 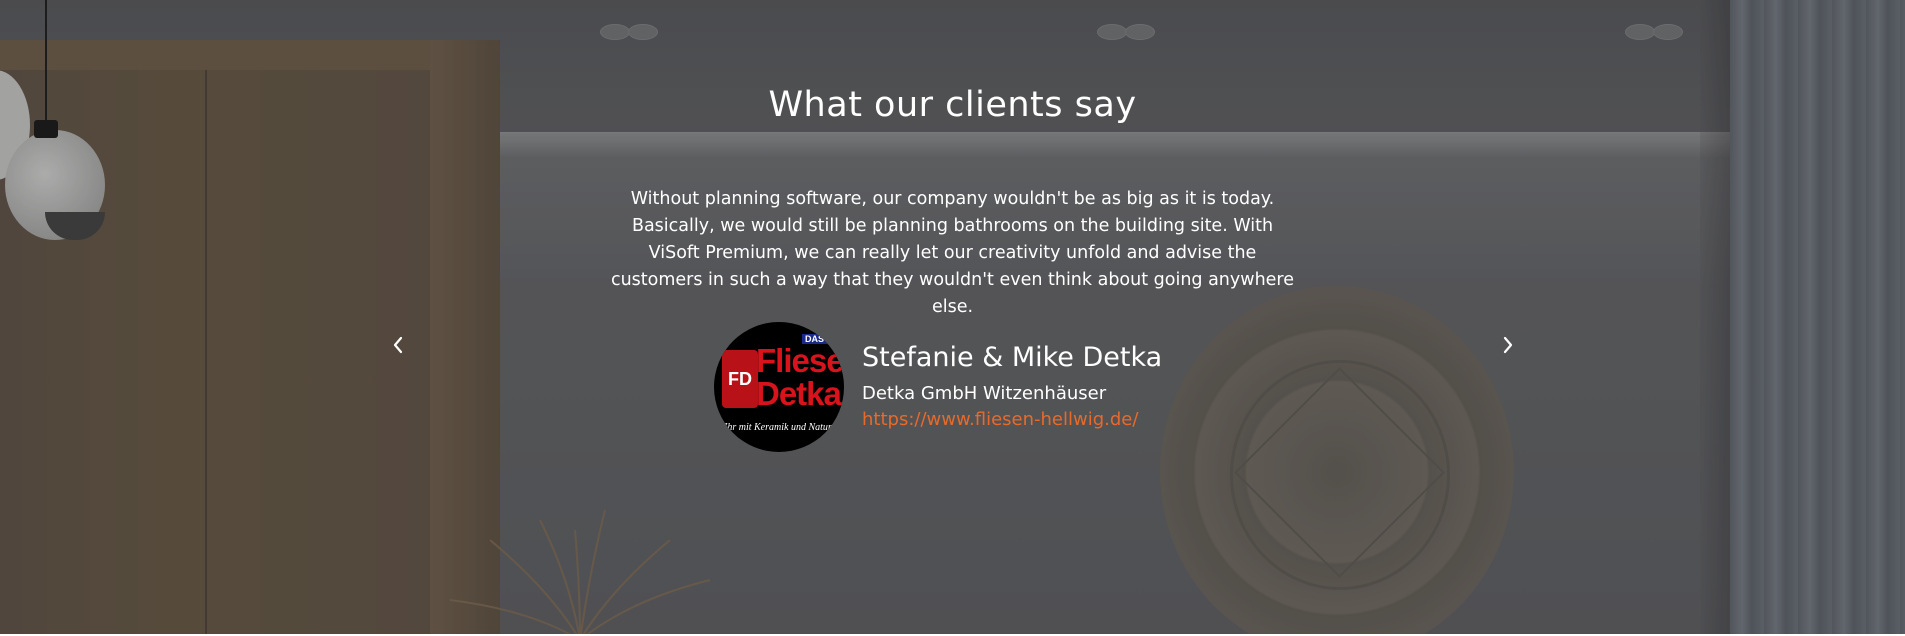 I want to click on author-website-link: https://www.fliesen-hellwig.de/, so click(x=1012, y=420).